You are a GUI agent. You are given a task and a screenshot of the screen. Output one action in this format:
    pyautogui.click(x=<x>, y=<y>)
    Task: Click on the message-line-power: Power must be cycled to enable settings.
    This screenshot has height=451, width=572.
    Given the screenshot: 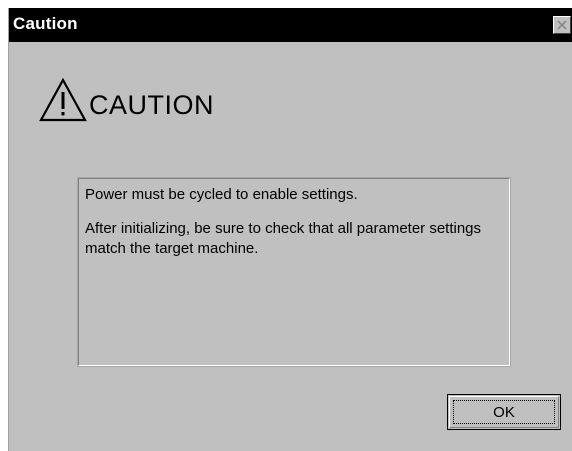 What is the action you would take?
    pyautogui.click(x=221, y=194)
    